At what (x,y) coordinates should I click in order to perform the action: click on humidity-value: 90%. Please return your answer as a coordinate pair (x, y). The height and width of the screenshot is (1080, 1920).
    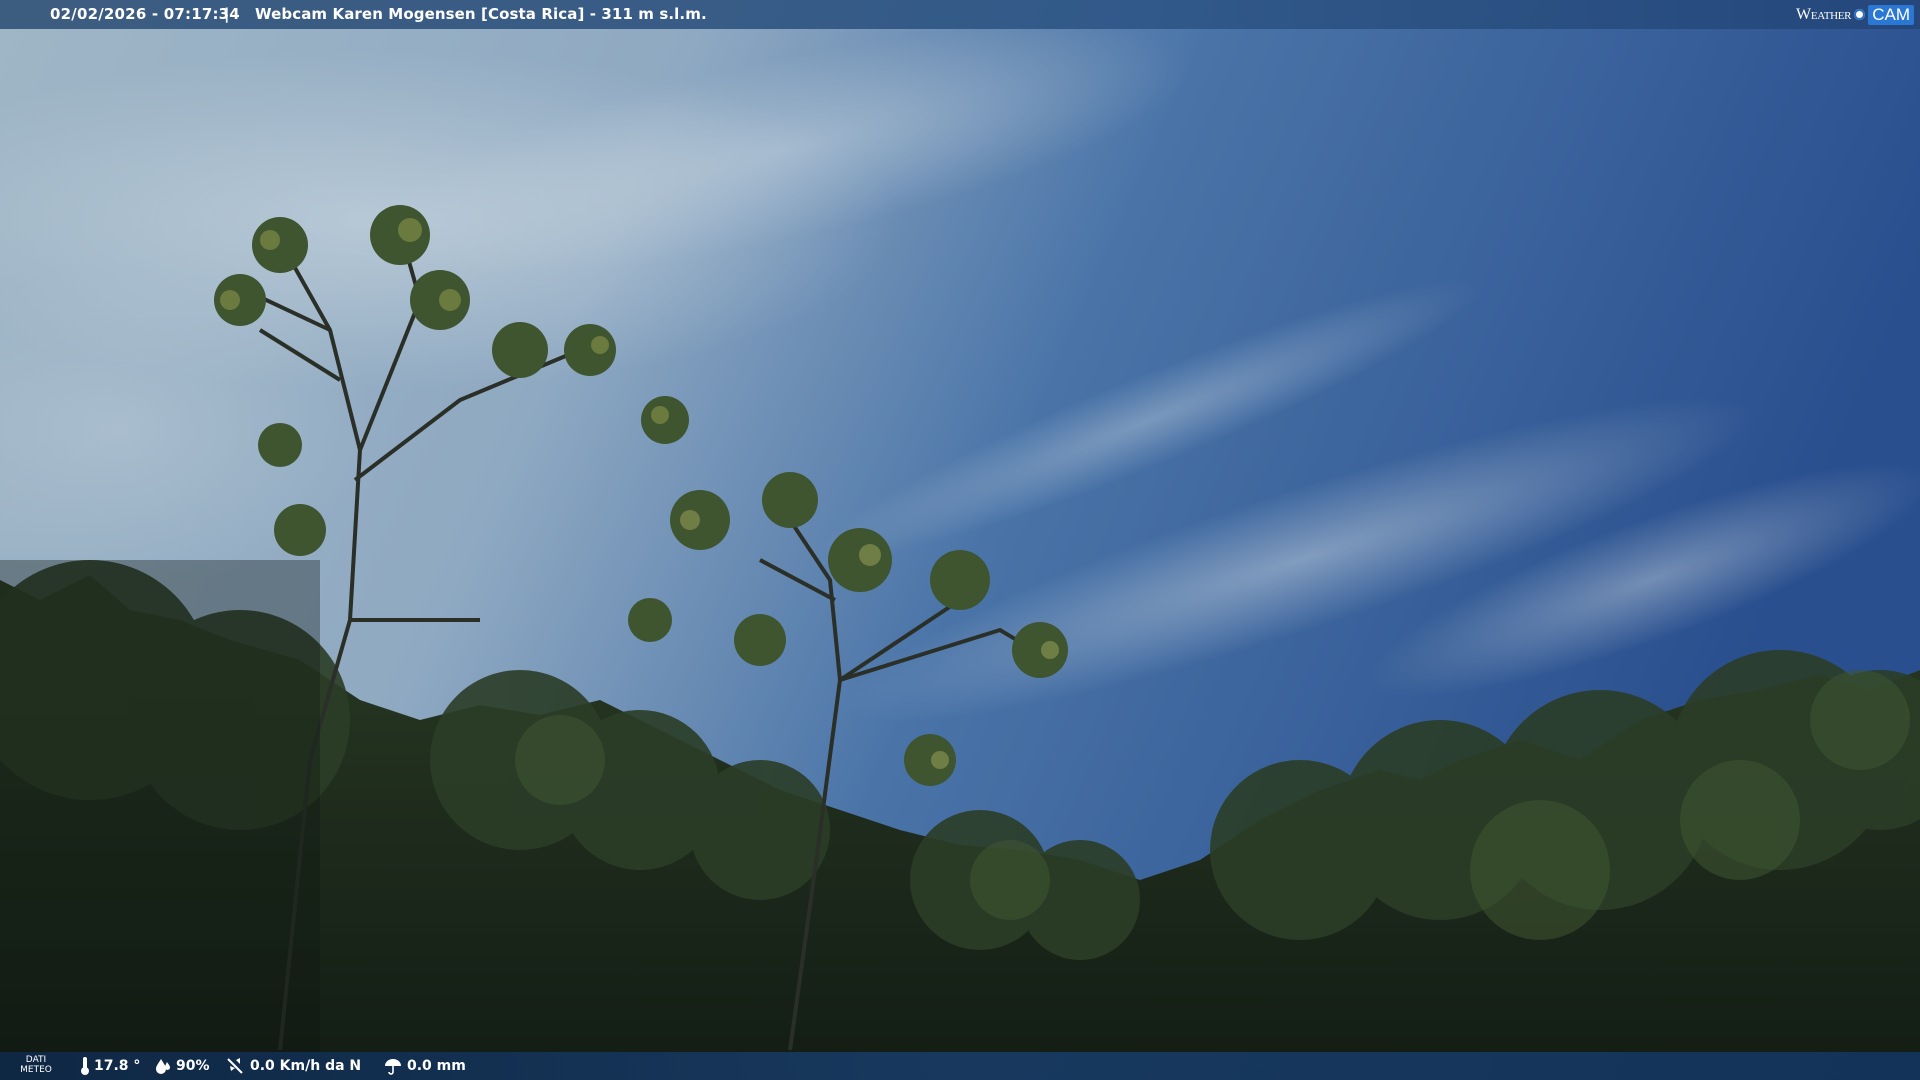
    Looking at the image, I should click on (193, 1066).